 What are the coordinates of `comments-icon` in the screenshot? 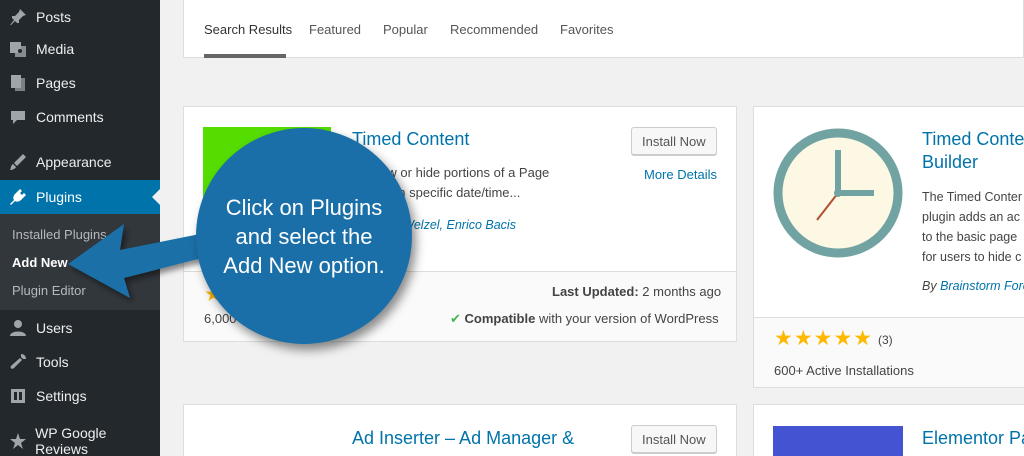 It's located at (18, 117).